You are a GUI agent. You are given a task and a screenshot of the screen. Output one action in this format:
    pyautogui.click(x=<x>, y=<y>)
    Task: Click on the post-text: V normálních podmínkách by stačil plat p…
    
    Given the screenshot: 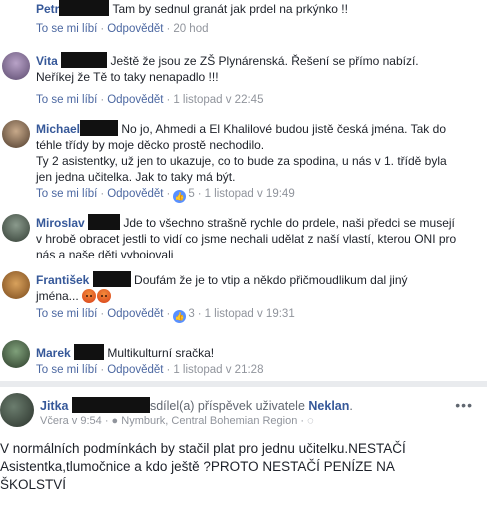 What is the action you would take?
    pyautogui.click(x=243, y=467)
    